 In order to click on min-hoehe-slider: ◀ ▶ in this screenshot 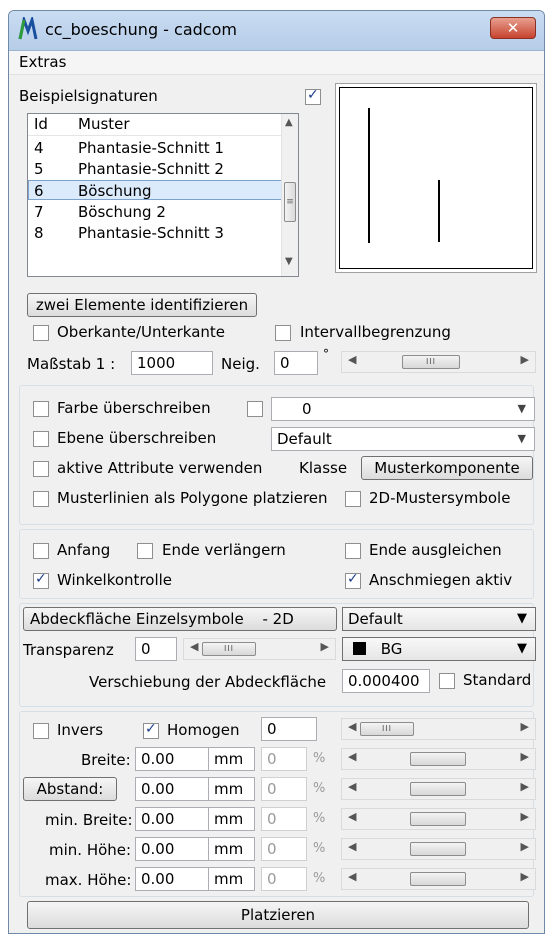, I will do `click(438, 849)`.